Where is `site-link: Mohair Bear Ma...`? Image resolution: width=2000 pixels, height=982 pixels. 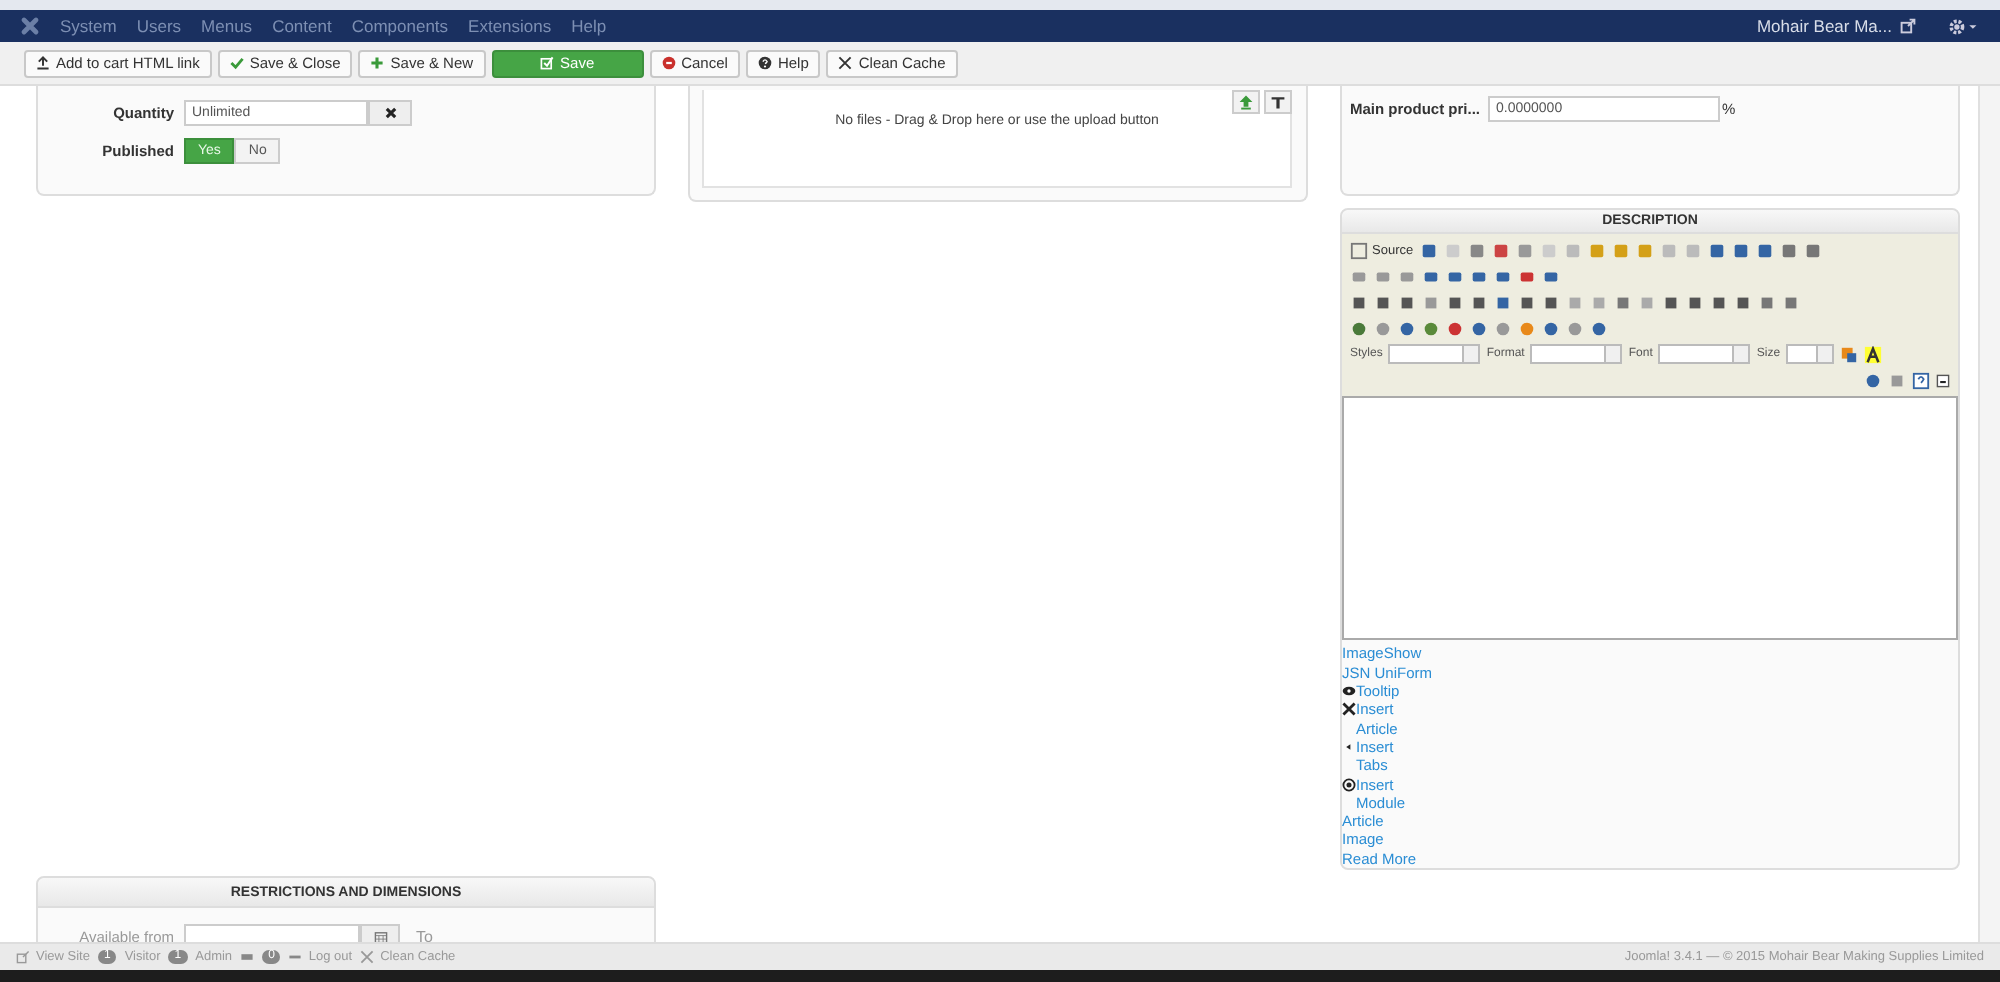
site-link: Mohair Bear Ma... is located at coordinates (1824, 26).